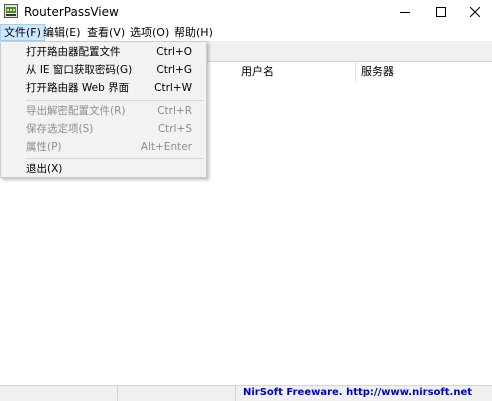 The image size is (492, 401). Describe the element at coordinates (44, 169) in the screenshot. I see `menu-item-label: 退出(X)` at that location.